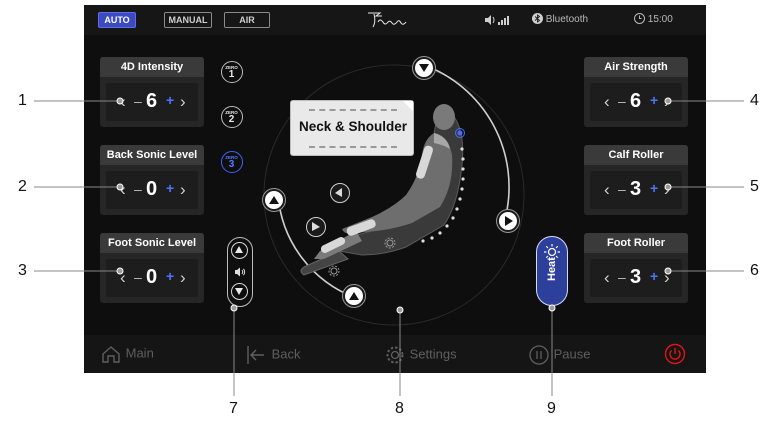  Describe the element at coordinates (233, 408) in the screenshot. I see `callout-7: 7` at that location.